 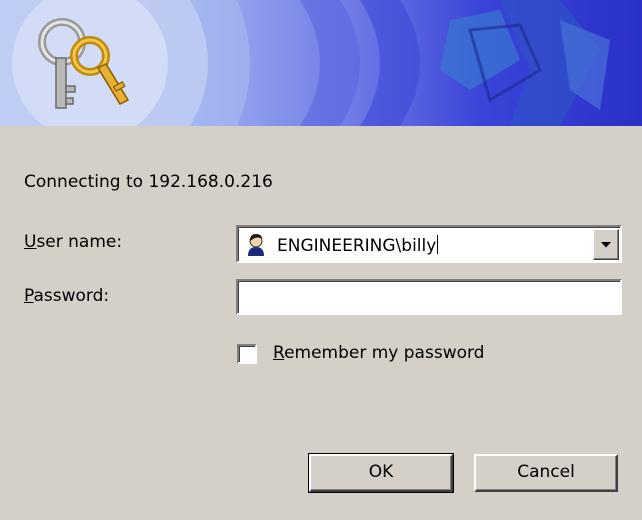 I want to click on username-label-accesskey: U, so click(x=30, y=242).